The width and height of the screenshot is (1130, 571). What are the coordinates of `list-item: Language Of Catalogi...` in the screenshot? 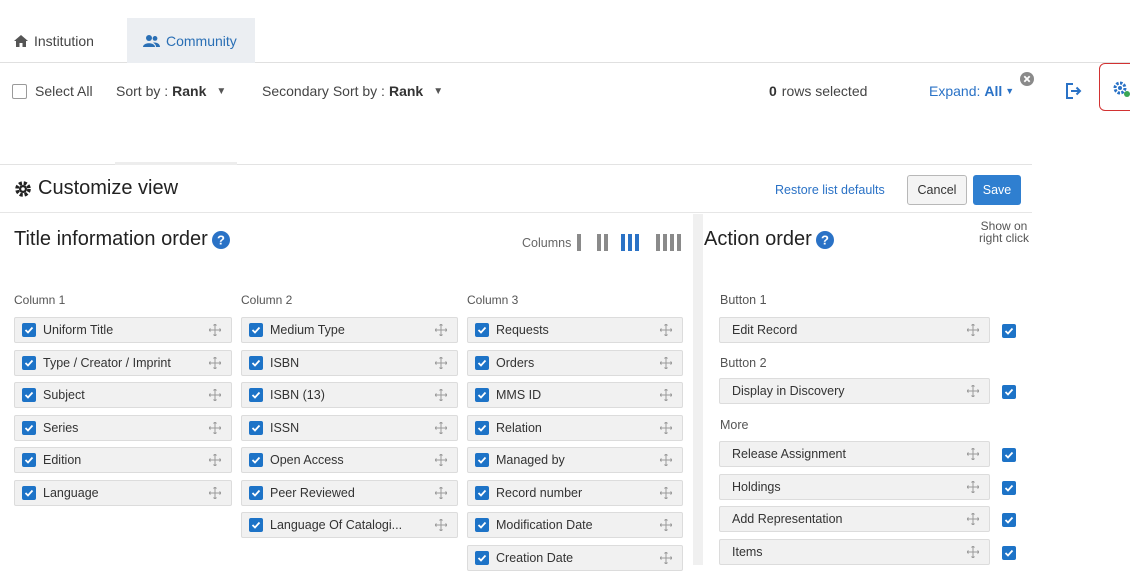 It's located at (349, 525).